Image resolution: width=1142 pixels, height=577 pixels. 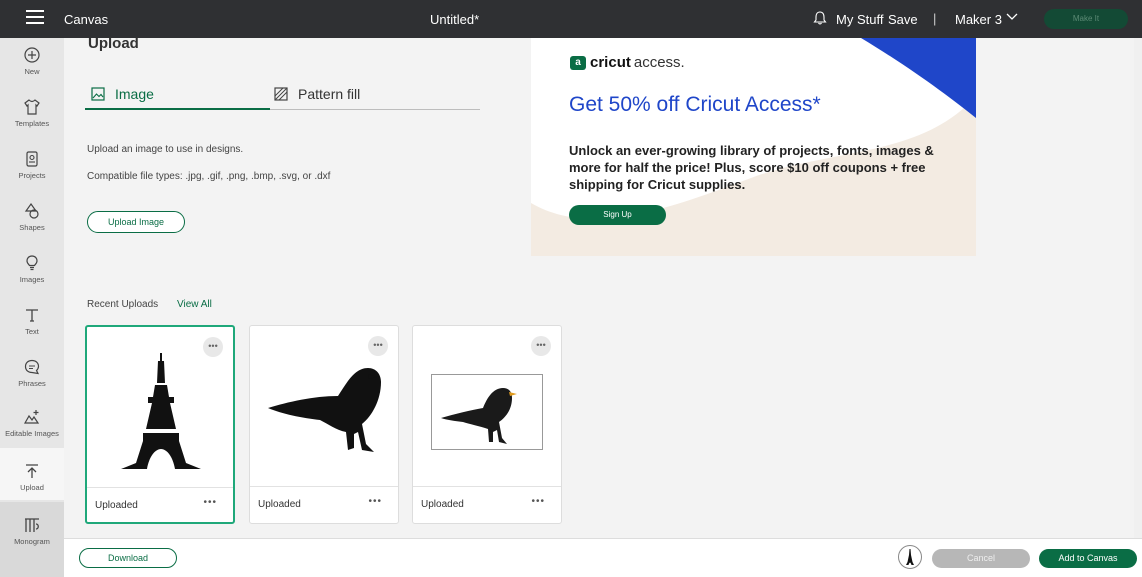 I want to click on sidebar-label: Templates, so click(x=32, y=123).